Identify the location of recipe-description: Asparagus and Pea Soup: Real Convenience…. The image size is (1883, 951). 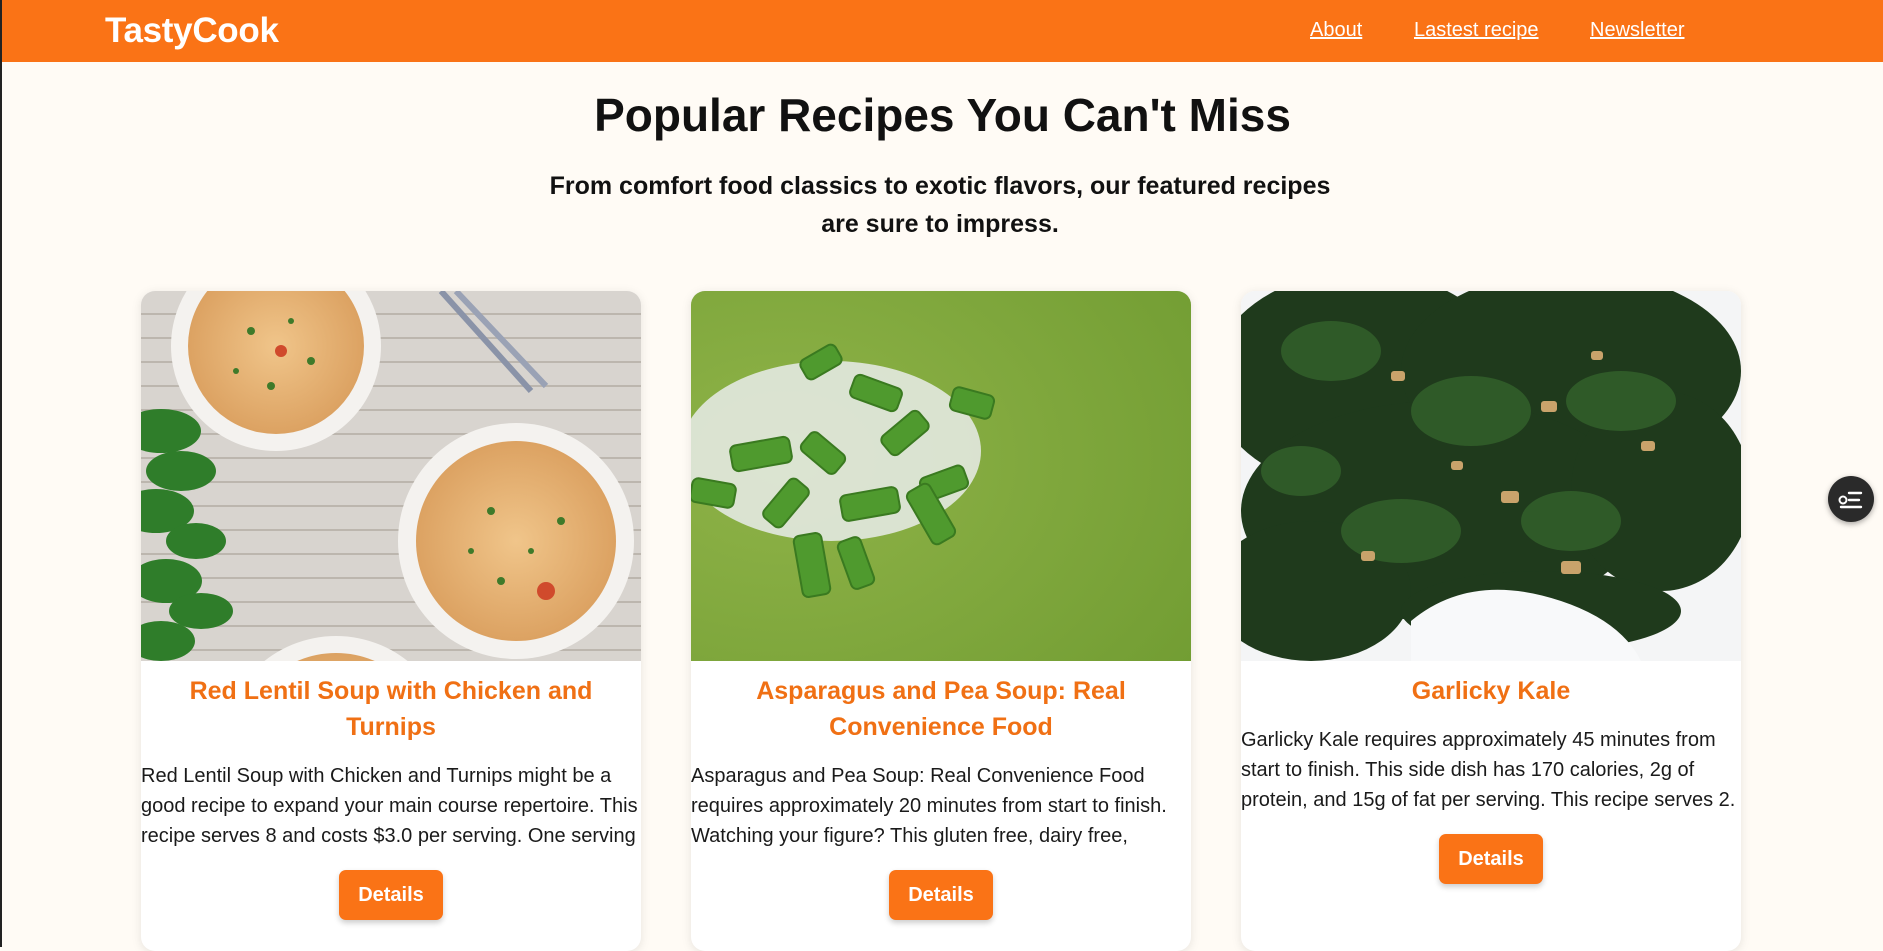
(929, 806).